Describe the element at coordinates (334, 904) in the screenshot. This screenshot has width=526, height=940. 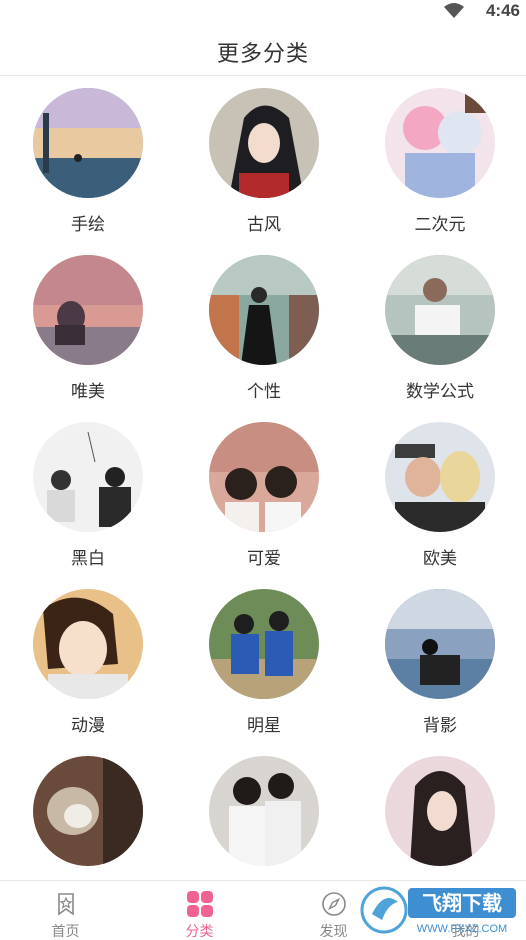
I see `compass-icon` at that location.